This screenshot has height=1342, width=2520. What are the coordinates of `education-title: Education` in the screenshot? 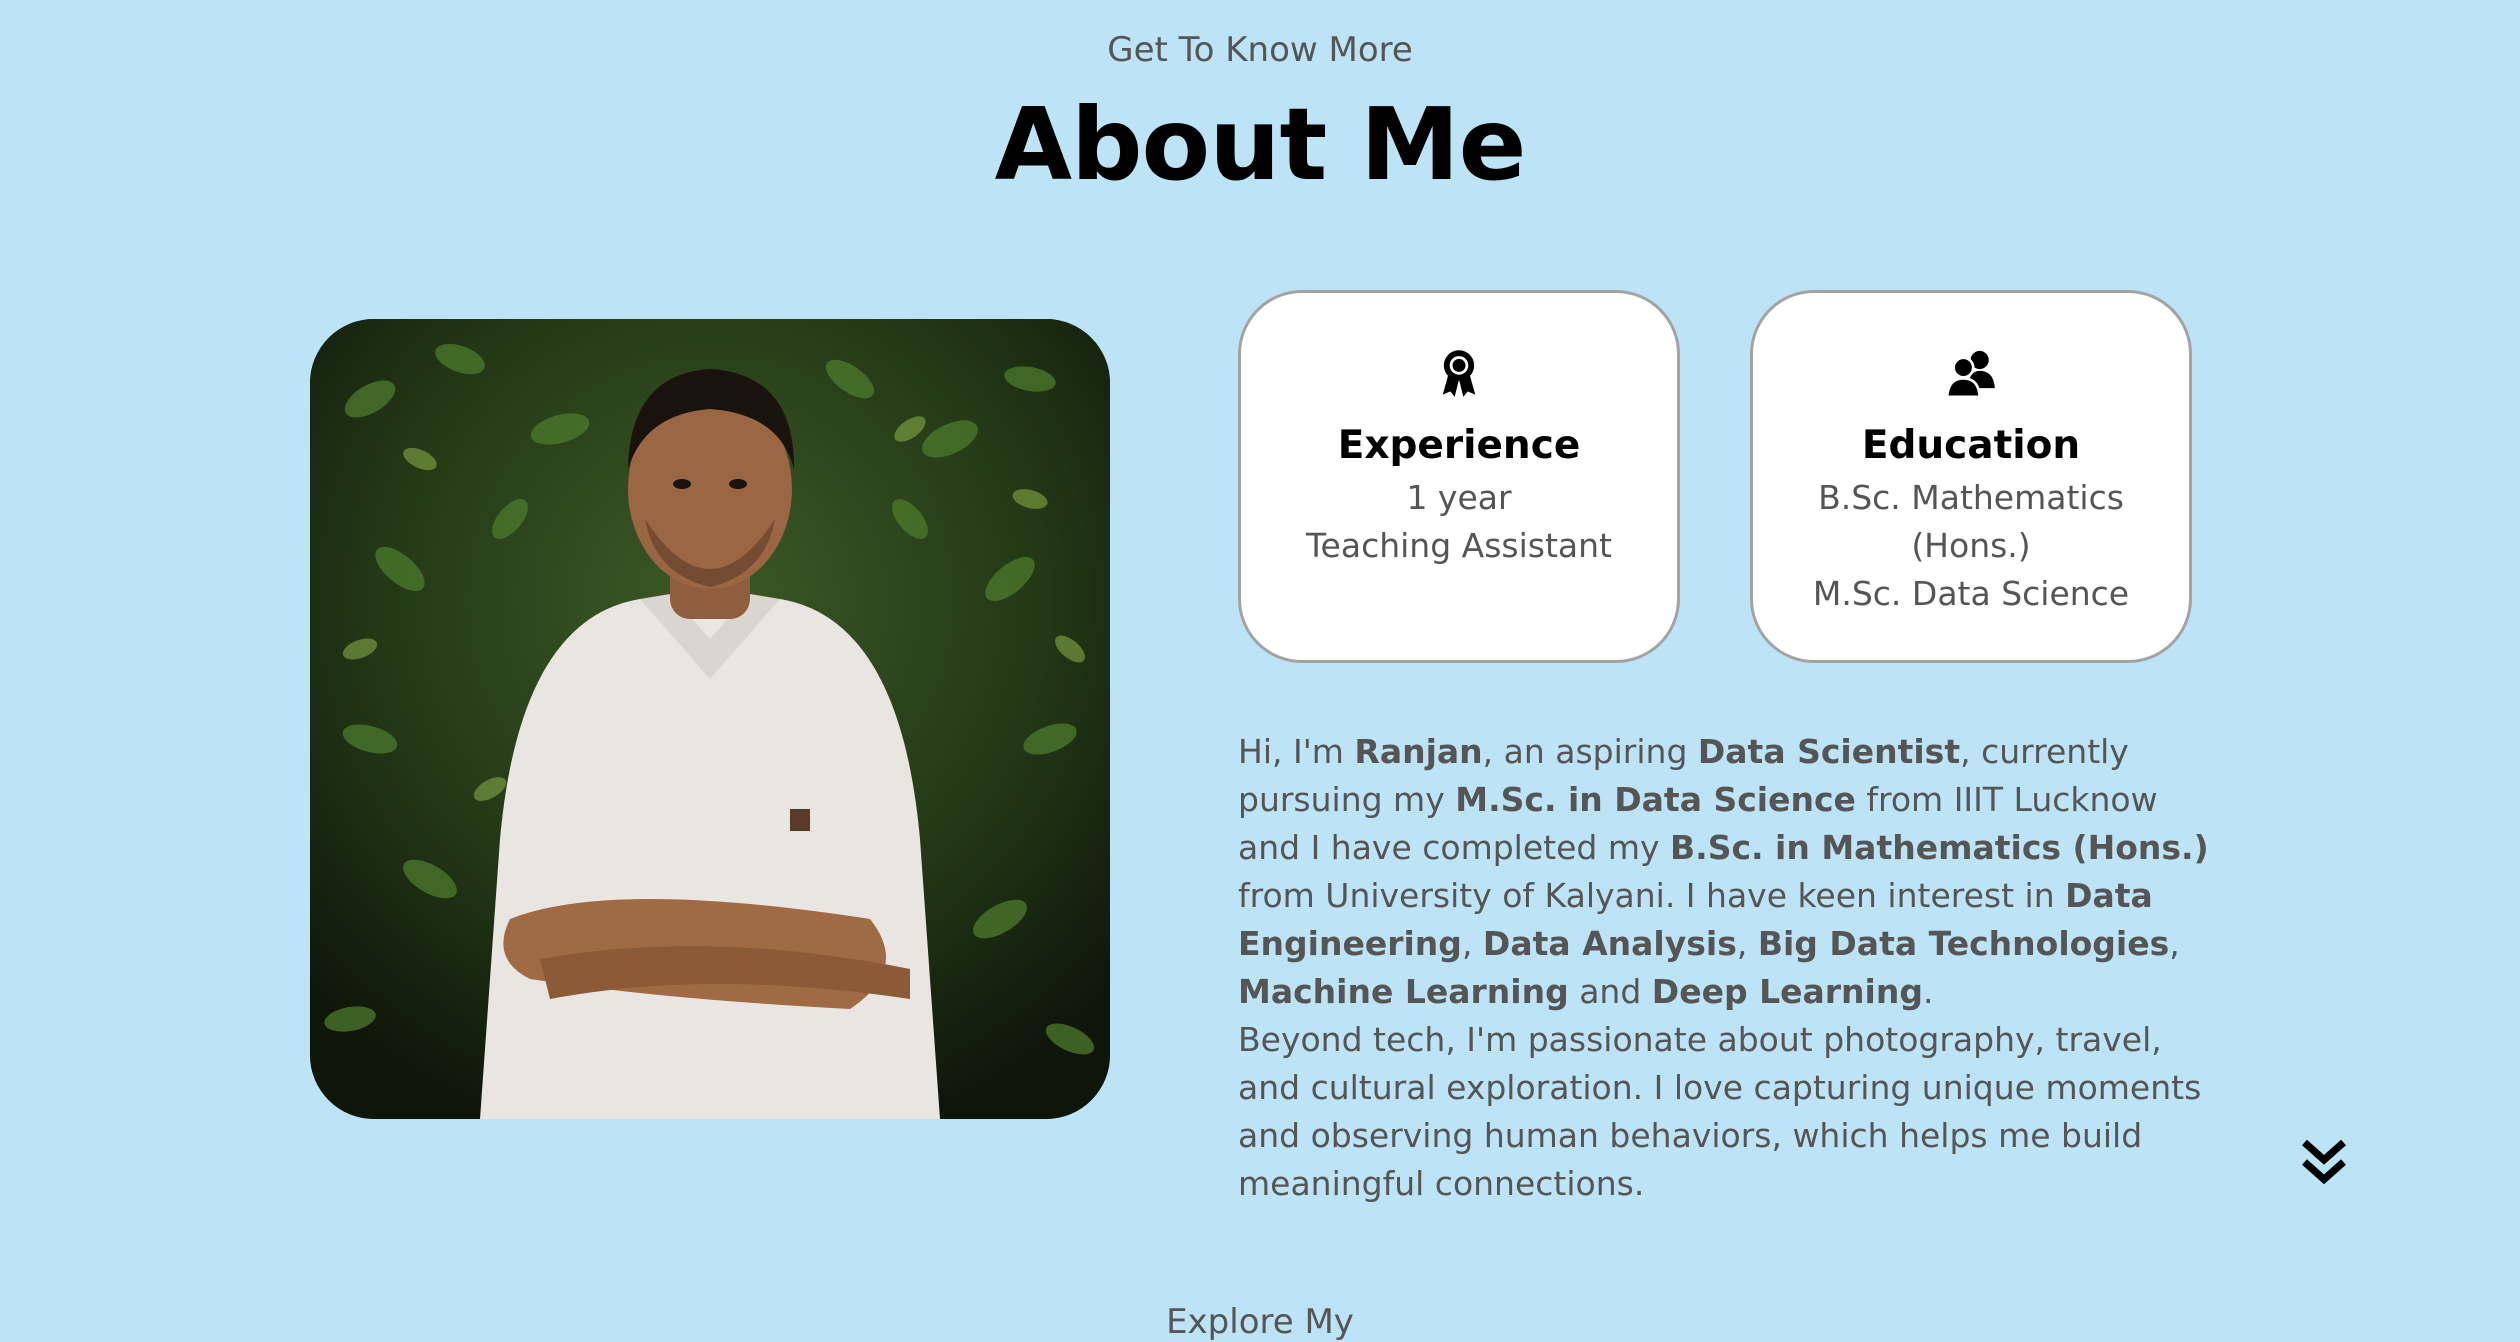 It's located at (1971, 445).